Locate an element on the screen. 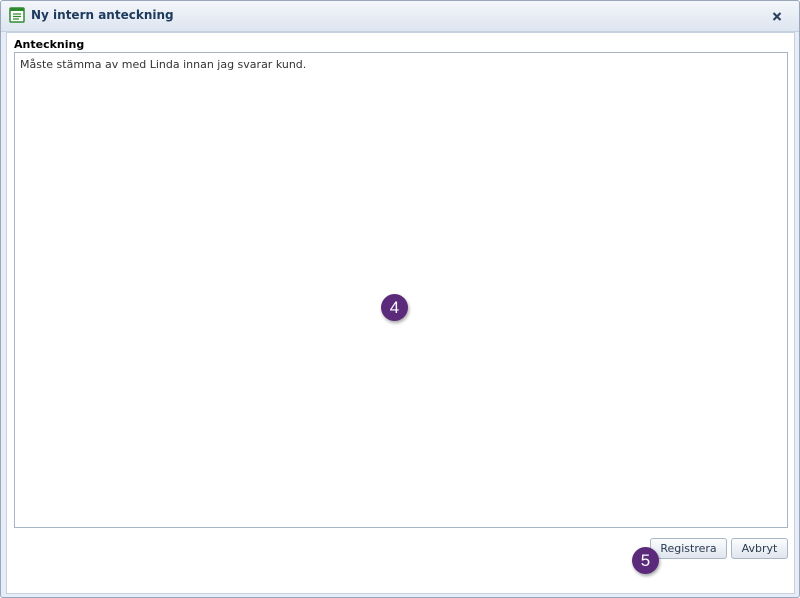  cancel-button: Avbryt is located at coordinates (759, 548).